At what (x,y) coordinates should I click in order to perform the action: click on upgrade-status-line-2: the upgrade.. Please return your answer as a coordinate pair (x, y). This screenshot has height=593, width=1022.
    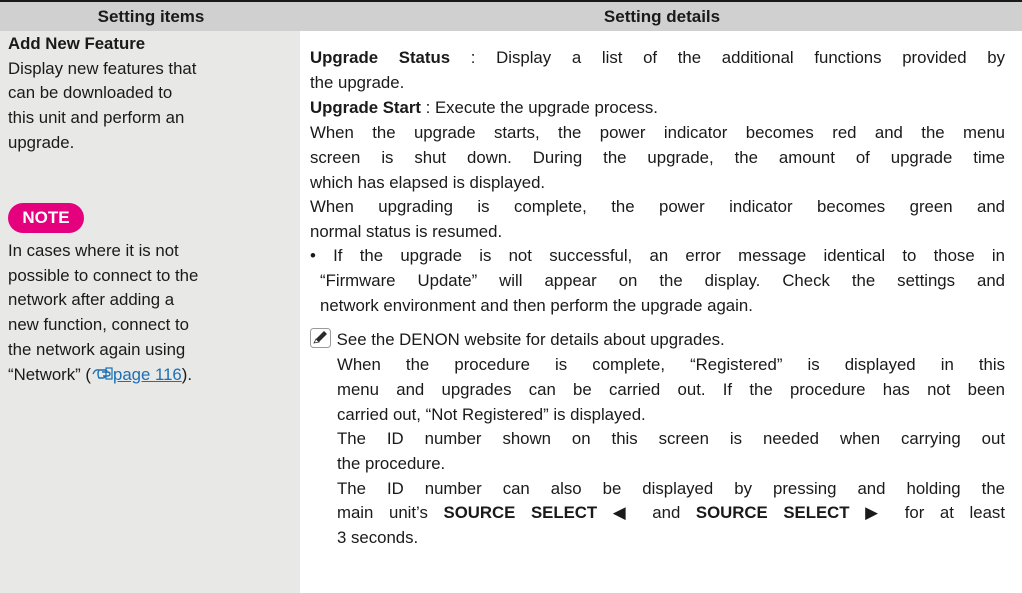
    Looking at the image, I should click on (357, 82).